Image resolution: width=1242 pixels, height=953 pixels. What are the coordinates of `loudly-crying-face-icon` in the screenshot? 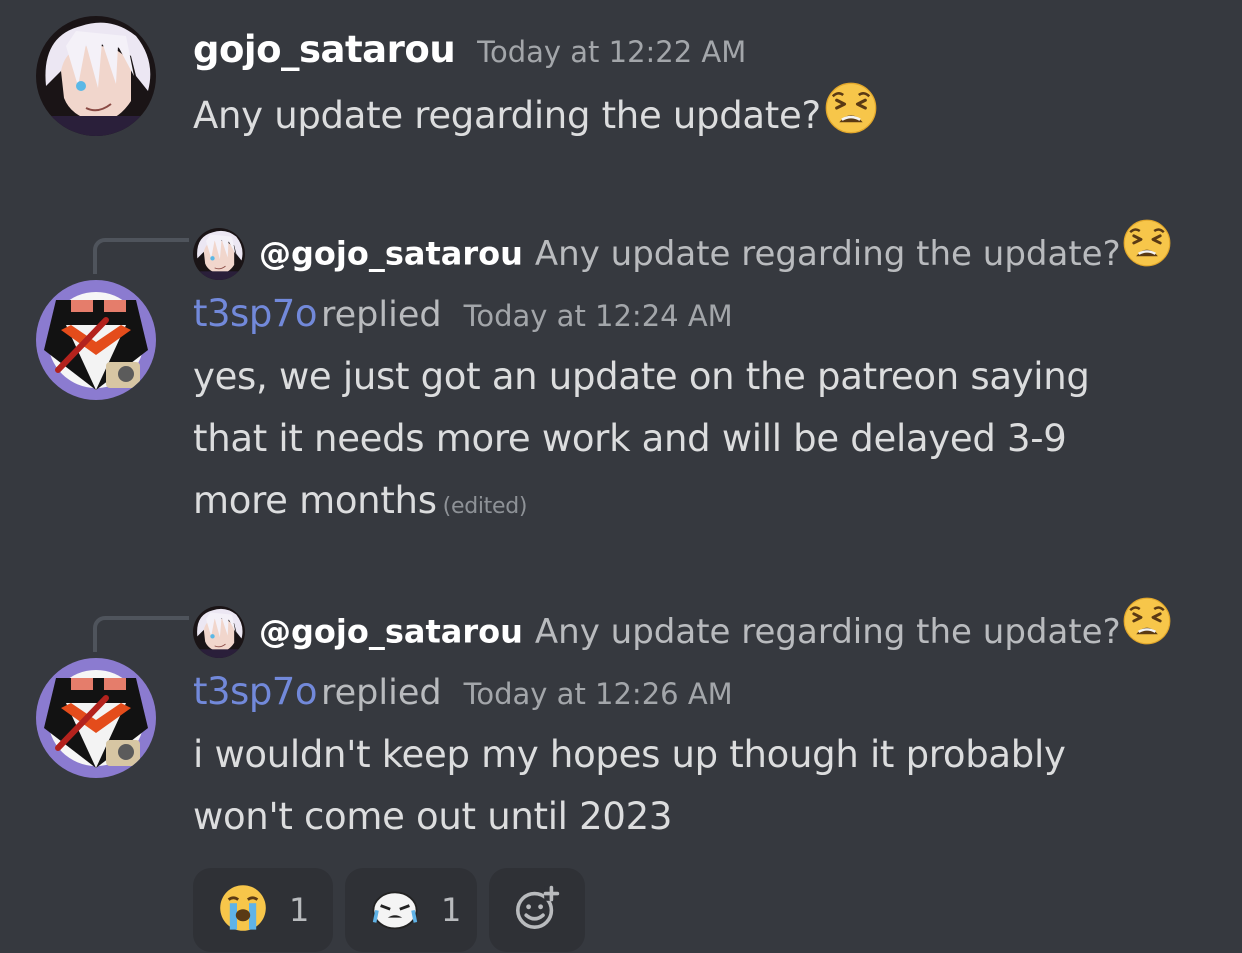 It's located at (243, 910).